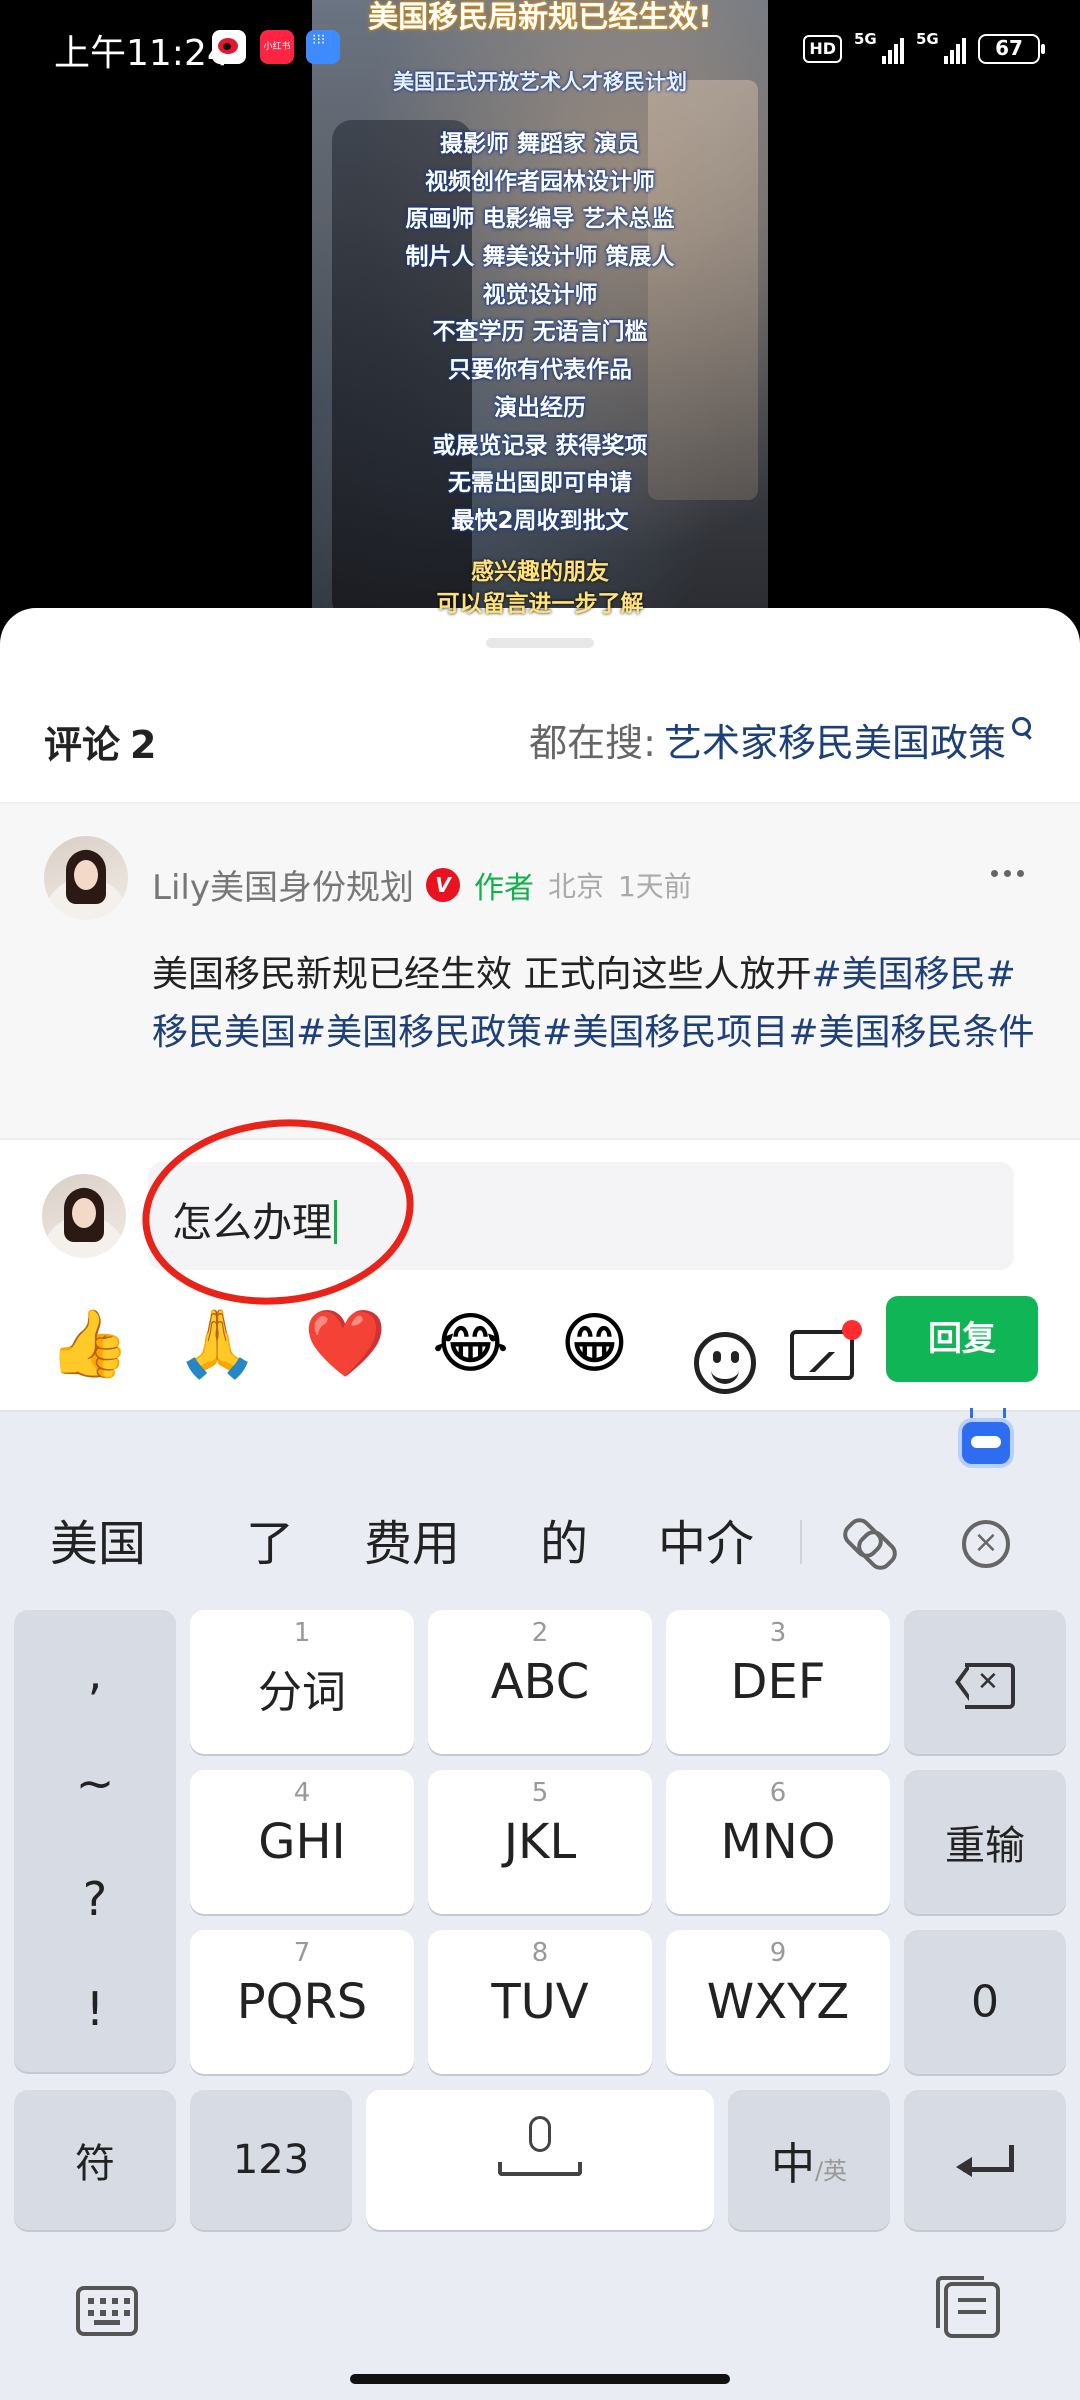 This screenshot has height=2400, width=1080. Describe the element at coordinates (540, 48) in the screenshot. I see `status-bar: 上午11:24 小红书 HD 5G 5G 67` at that location.